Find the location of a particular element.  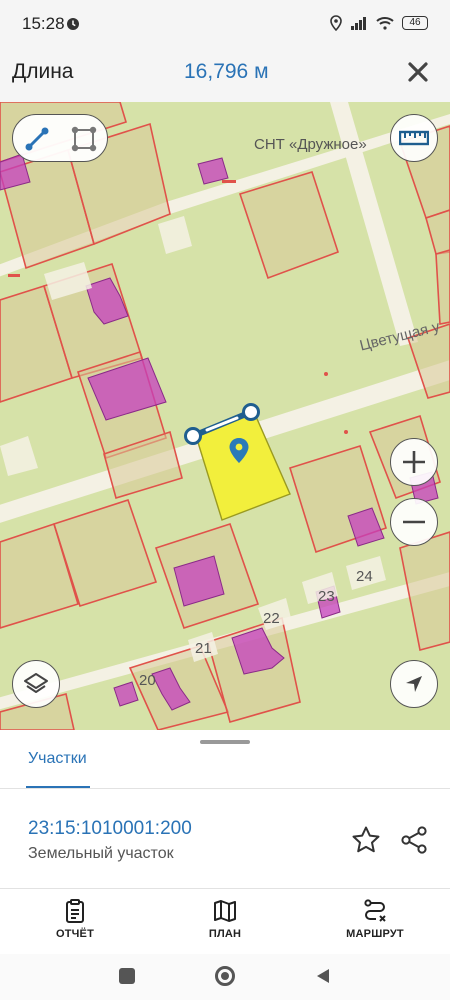

measure-area-button is located at coordinates (83, 139).